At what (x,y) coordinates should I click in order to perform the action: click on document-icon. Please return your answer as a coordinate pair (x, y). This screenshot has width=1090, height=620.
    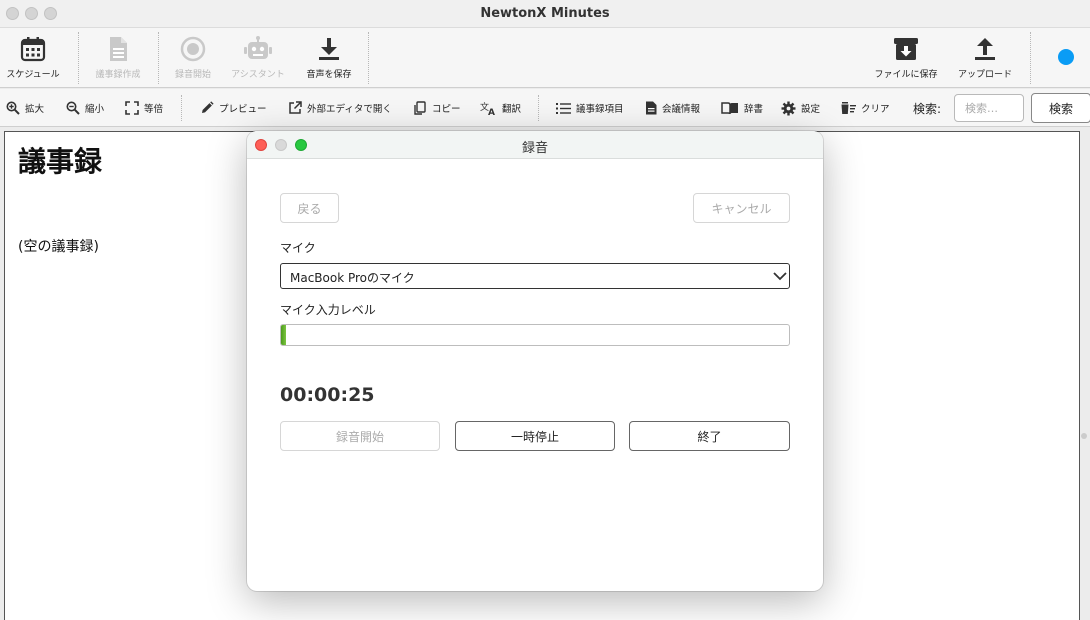
    Looking at the image, I should click on (118, 49).